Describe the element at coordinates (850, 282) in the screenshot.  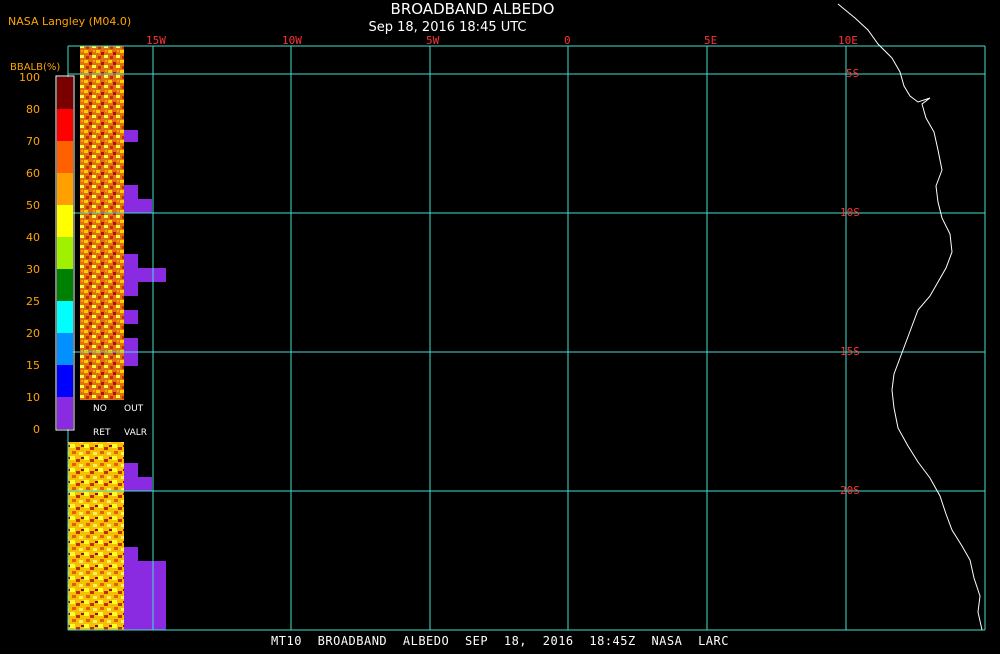
I see `latitude-labels: 5S 10S 15S 20S` at that location.